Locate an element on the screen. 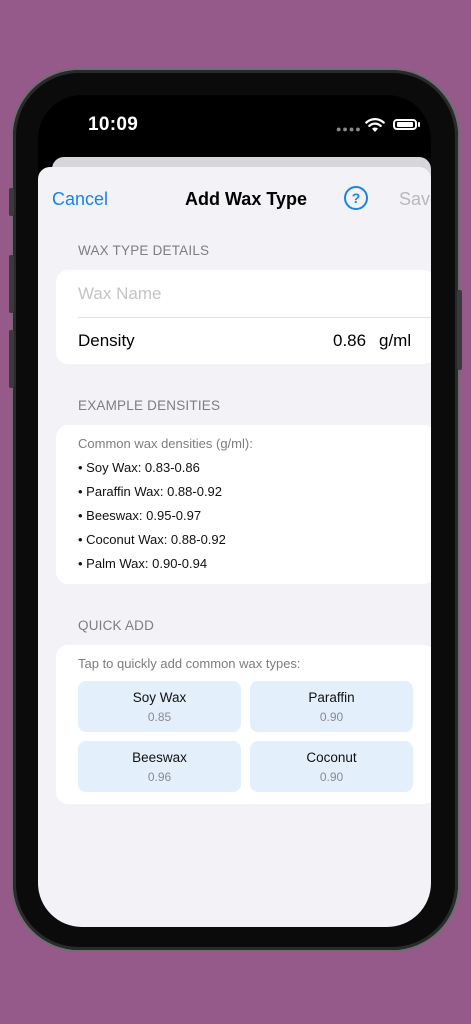  quick-add-paraffin-button: Paraffin 0.90 is located at coordinates (331, 706).